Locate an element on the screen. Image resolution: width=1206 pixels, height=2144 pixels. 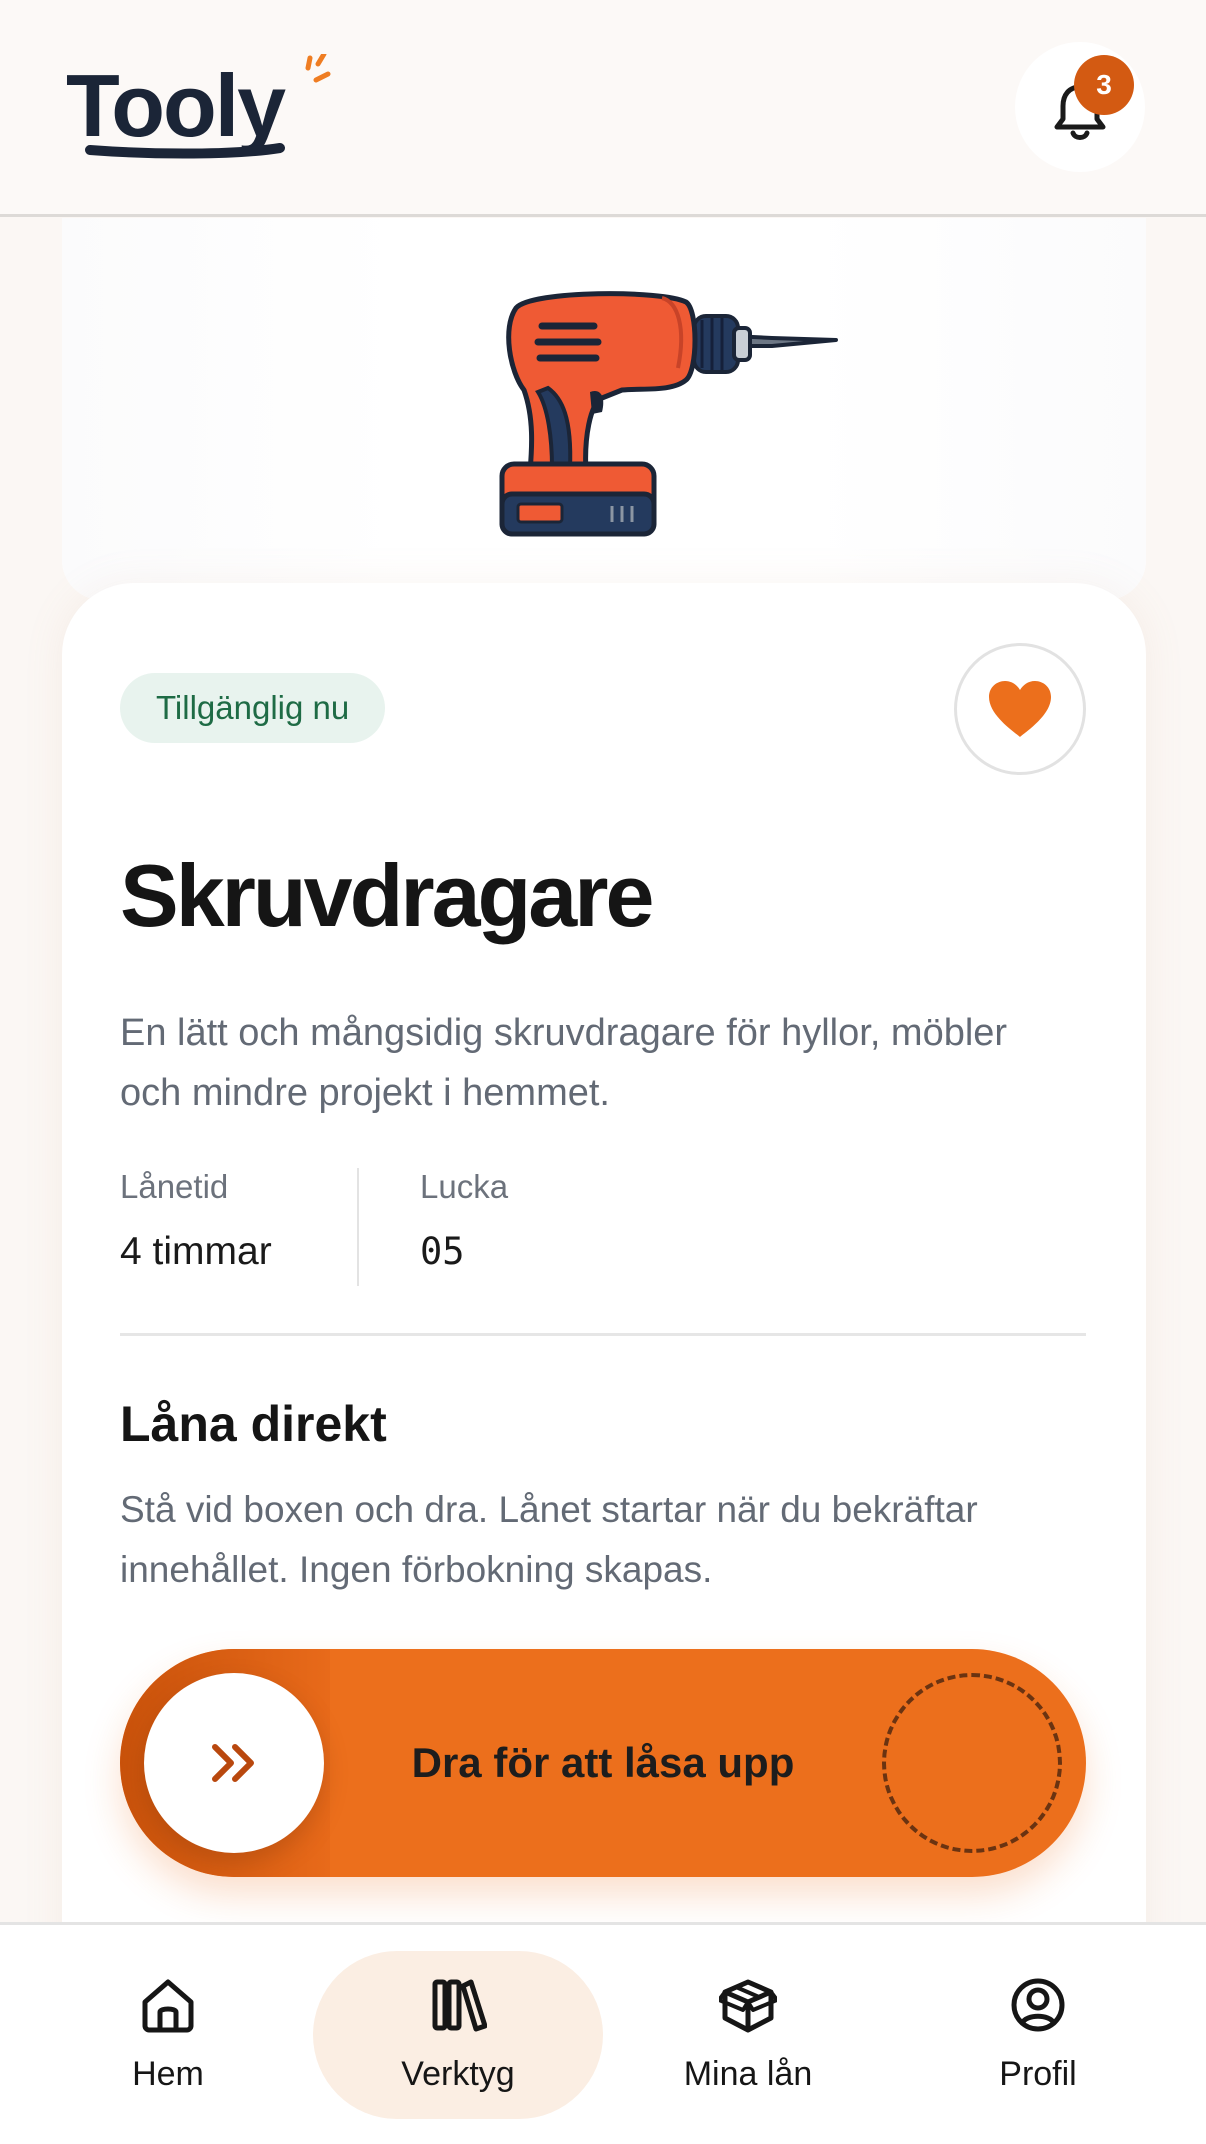
locker-value: 05 is located at coordinates (442, 1251).